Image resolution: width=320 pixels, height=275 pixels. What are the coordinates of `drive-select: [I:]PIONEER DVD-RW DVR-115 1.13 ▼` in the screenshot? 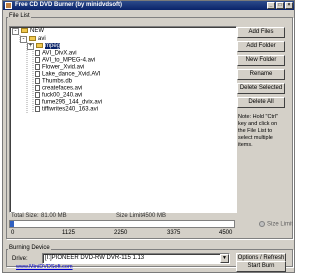 It's located at (136, 258).